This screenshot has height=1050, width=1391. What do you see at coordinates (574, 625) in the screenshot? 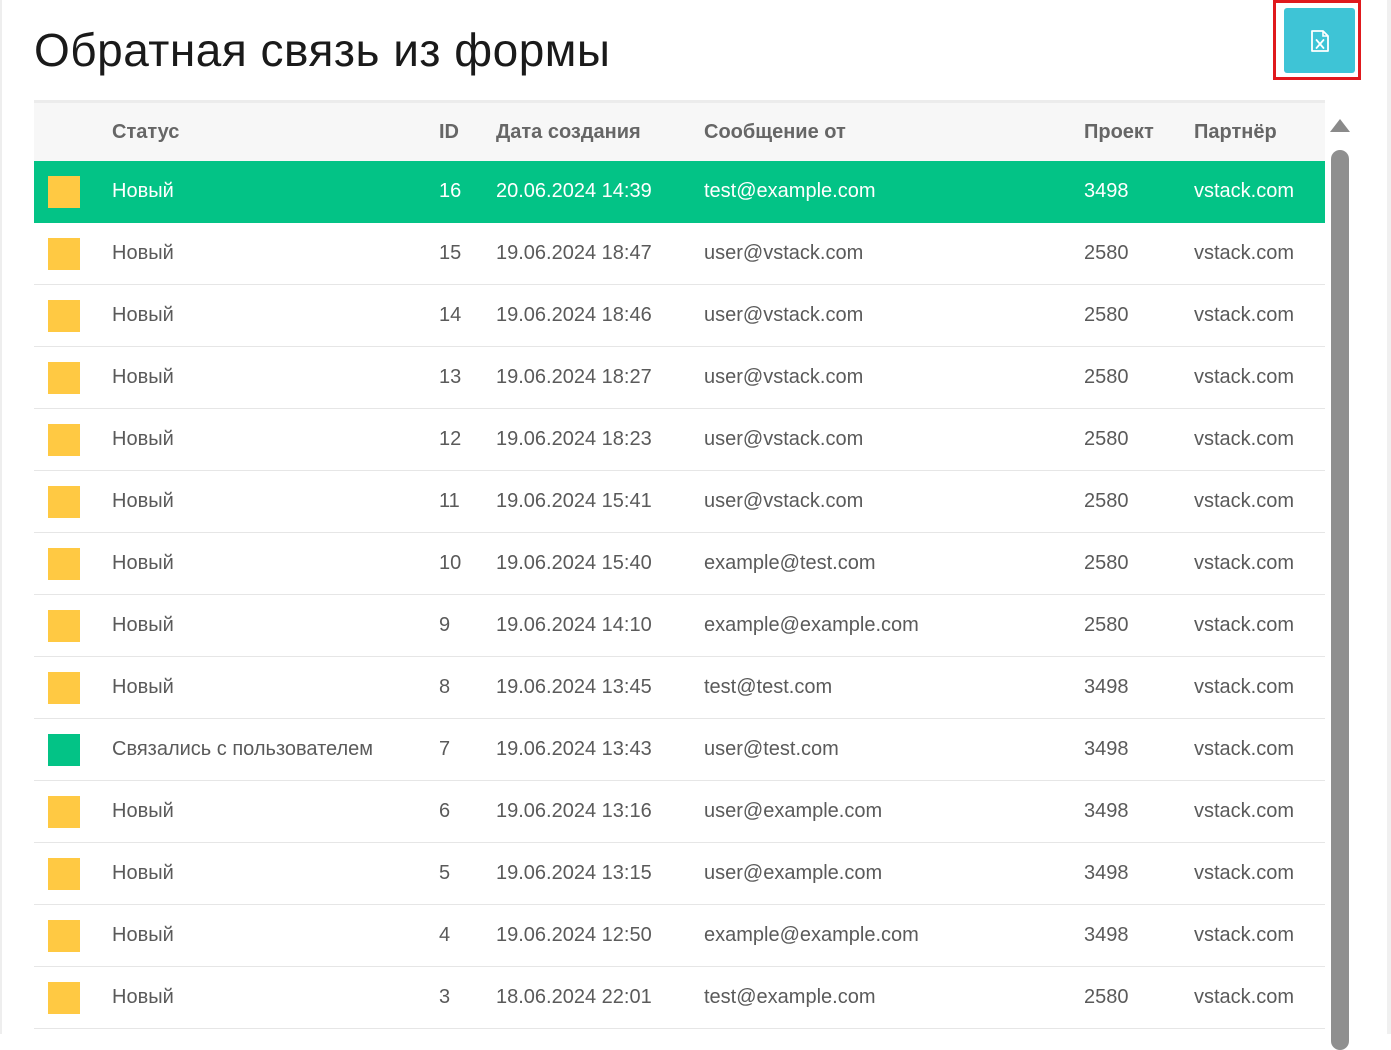
I see `date-cell: 19.06.2024 14:10` at bounding box center [574, 625].